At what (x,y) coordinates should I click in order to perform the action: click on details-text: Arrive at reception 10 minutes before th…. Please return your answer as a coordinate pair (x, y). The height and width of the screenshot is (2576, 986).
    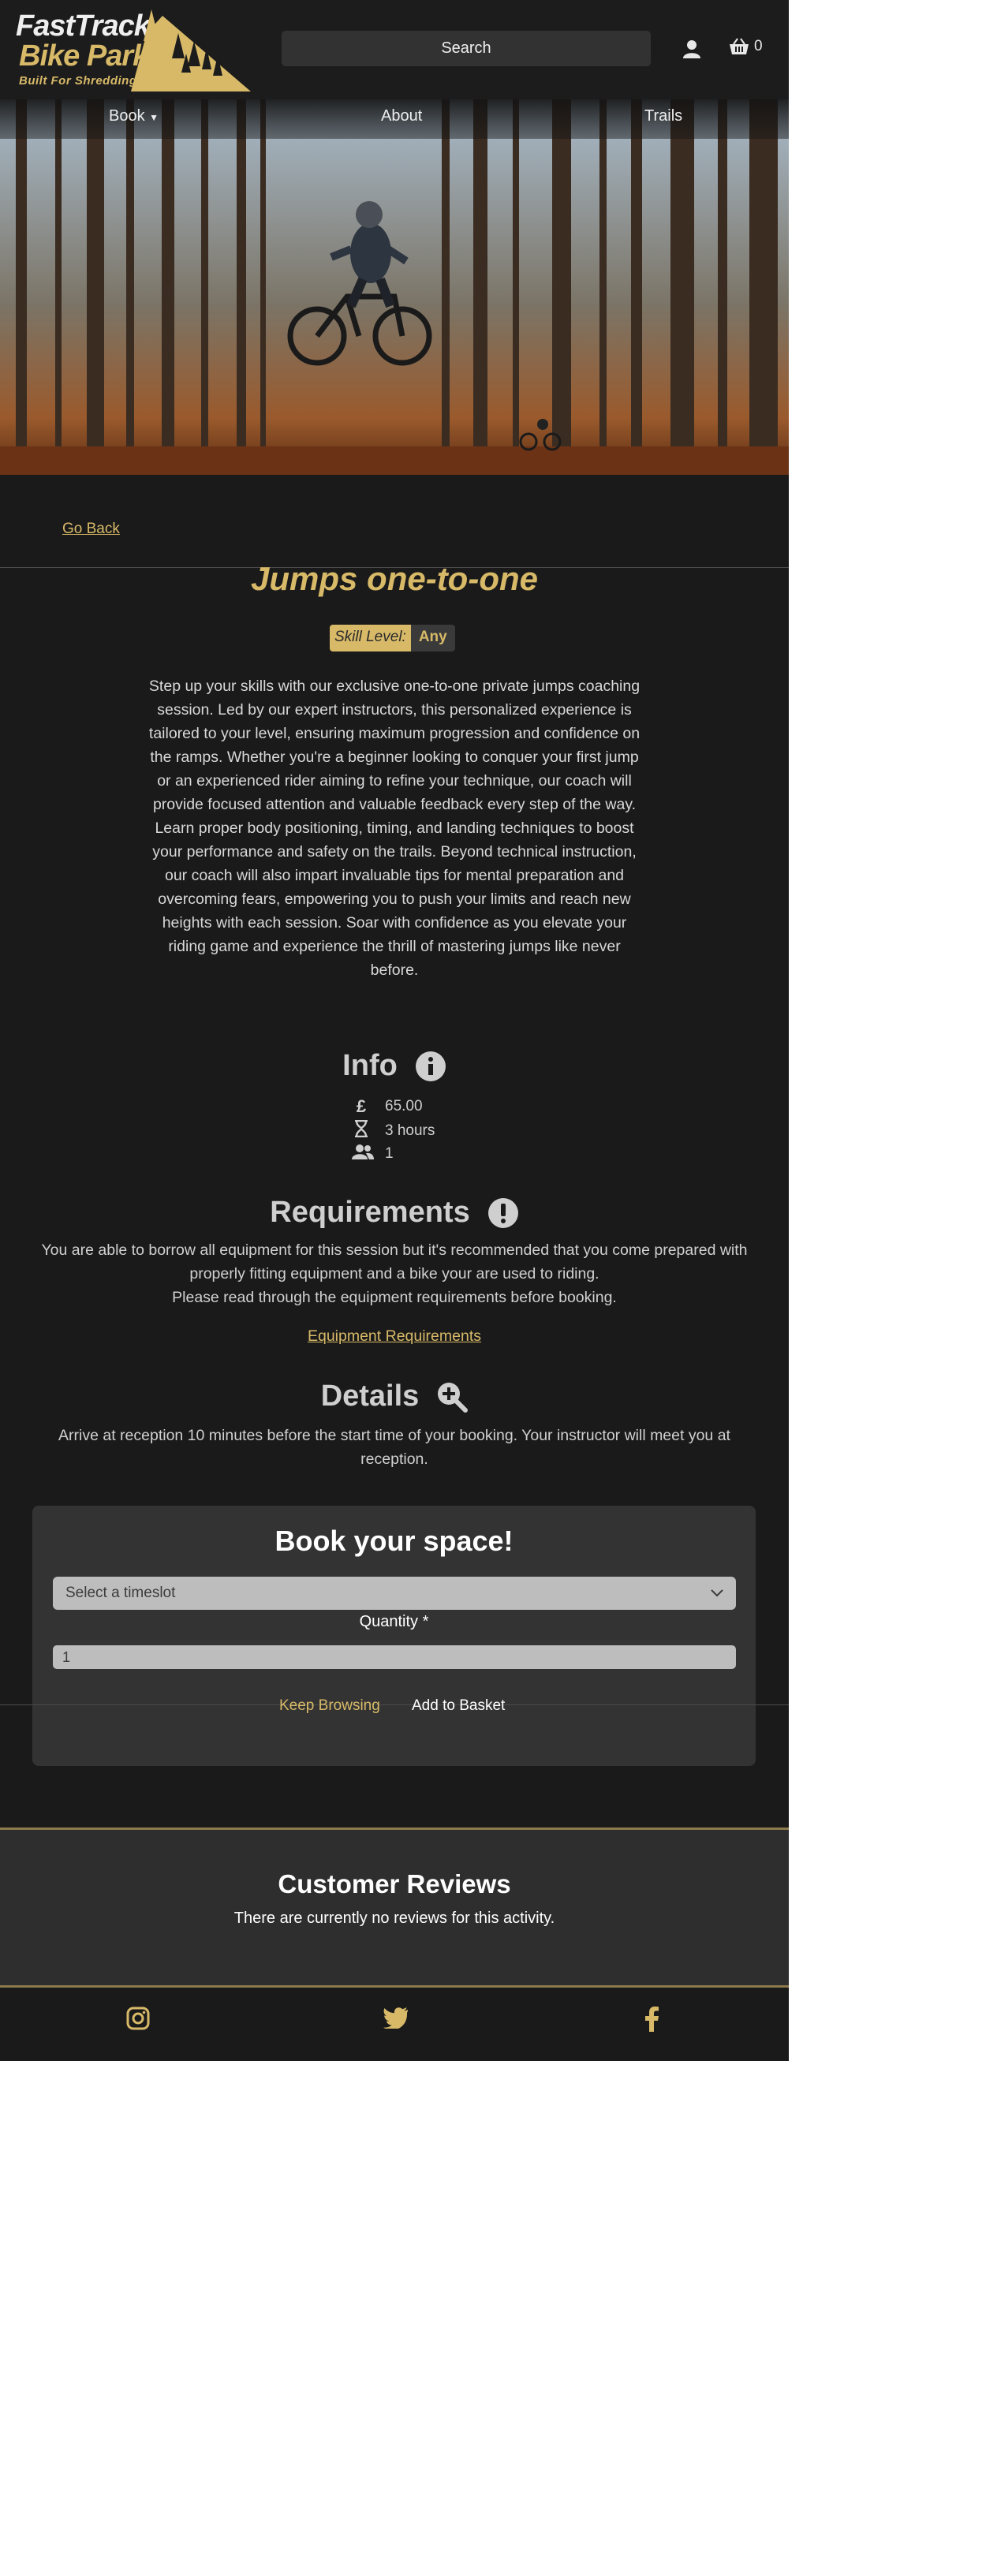
    Looking at the image, I should click on (394, 1447).